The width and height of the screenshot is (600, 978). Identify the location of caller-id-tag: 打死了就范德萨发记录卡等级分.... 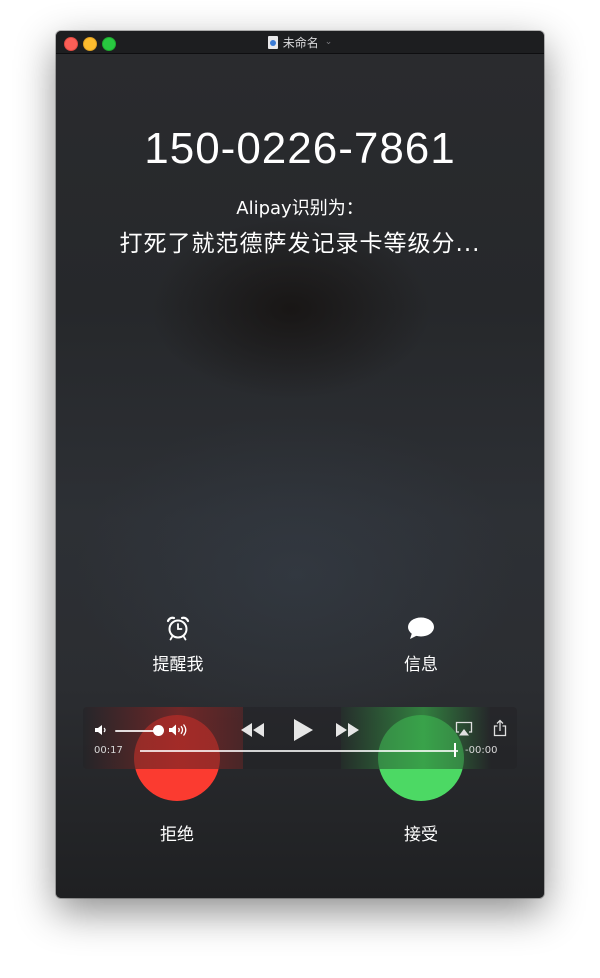
(300, 244).